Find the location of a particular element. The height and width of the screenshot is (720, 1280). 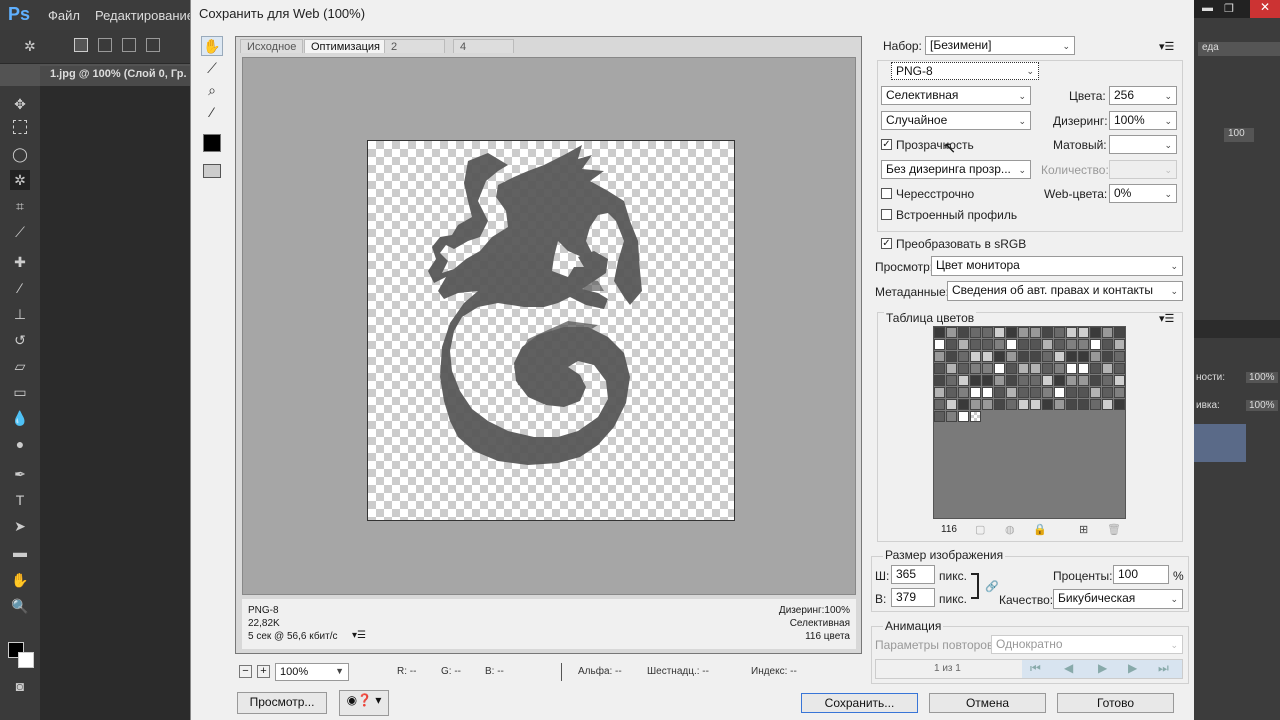

web-shift-icon: ◍ is located at coordinates (1010, 529).